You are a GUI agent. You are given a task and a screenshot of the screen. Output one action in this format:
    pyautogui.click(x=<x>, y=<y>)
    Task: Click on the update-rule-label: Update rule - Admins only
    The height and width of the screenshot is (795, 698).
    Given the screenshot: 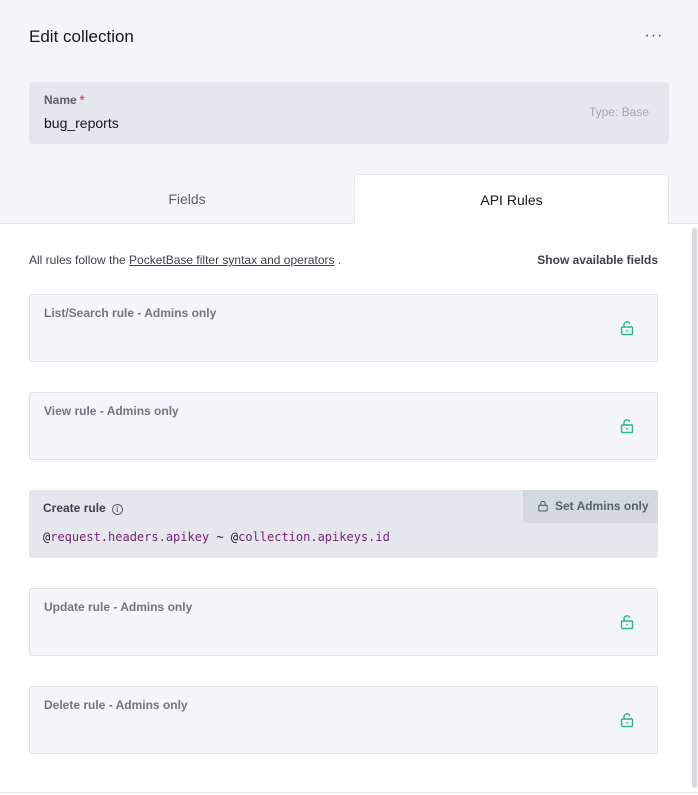 What is the action you would take?
    pyautogui.click(x=118, y=607)
    